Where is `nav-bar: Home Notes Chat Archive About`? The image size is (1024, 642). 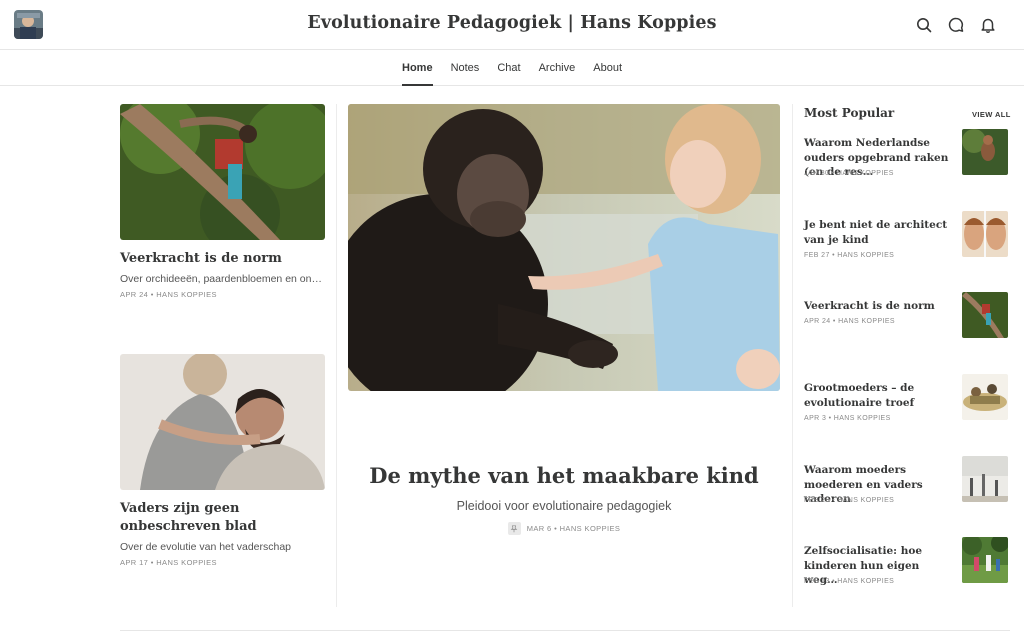
nav-bar: Home Notes Chat Archive About is located at coordinates (512, 68).